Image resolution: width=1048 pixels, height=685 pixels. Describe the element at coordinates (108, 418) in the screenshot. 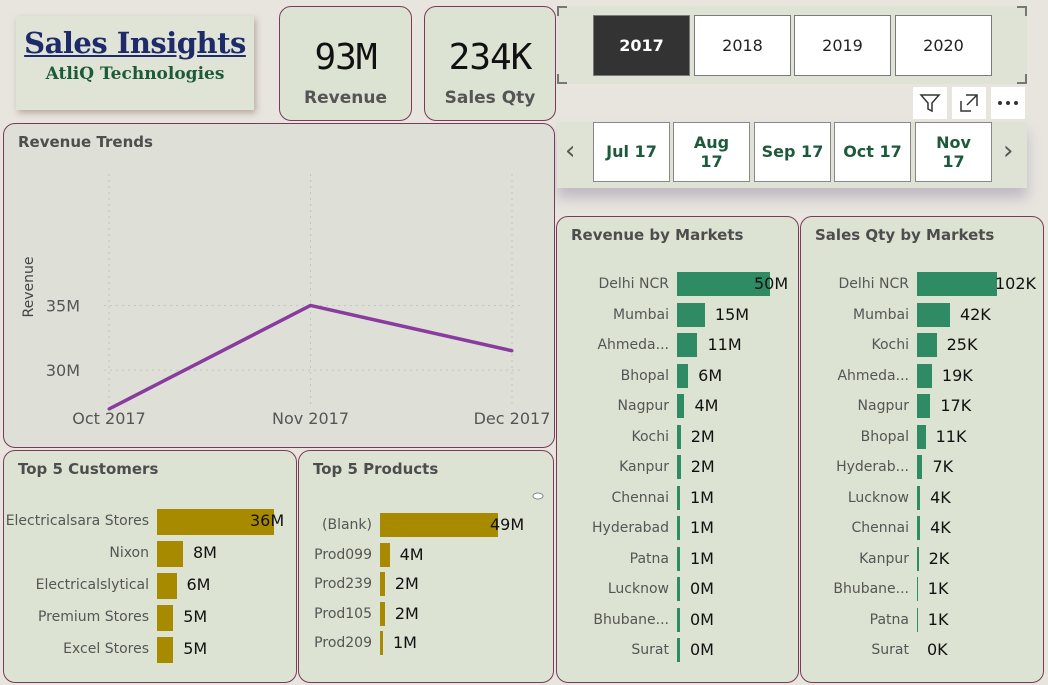

I see `x-tick-label: Oct 2017` at that location.